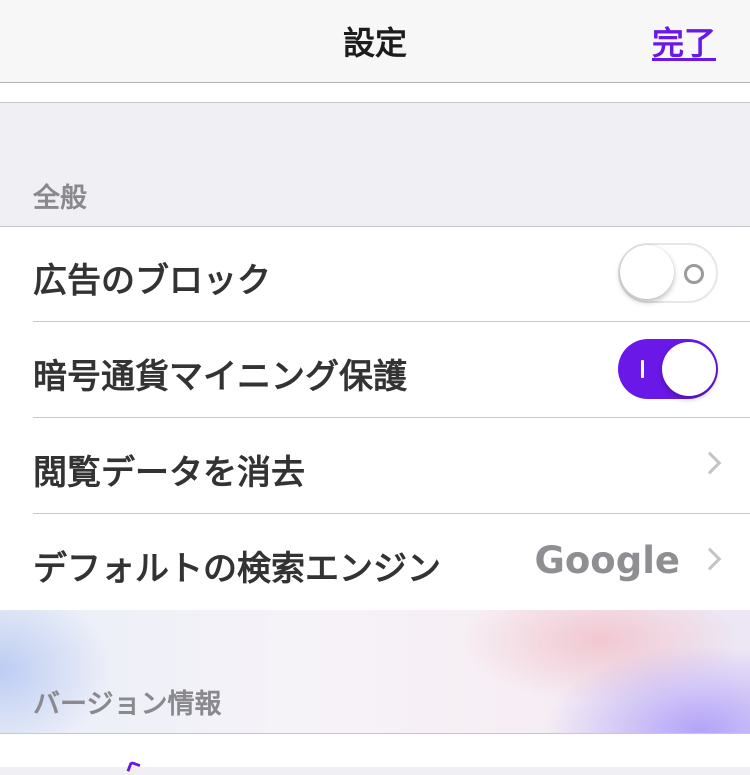  What do you see at coordinates (152, 281) in the screenshot?
I see `ad-block-label: 広告のブロック` at bounding box center [152, 281].